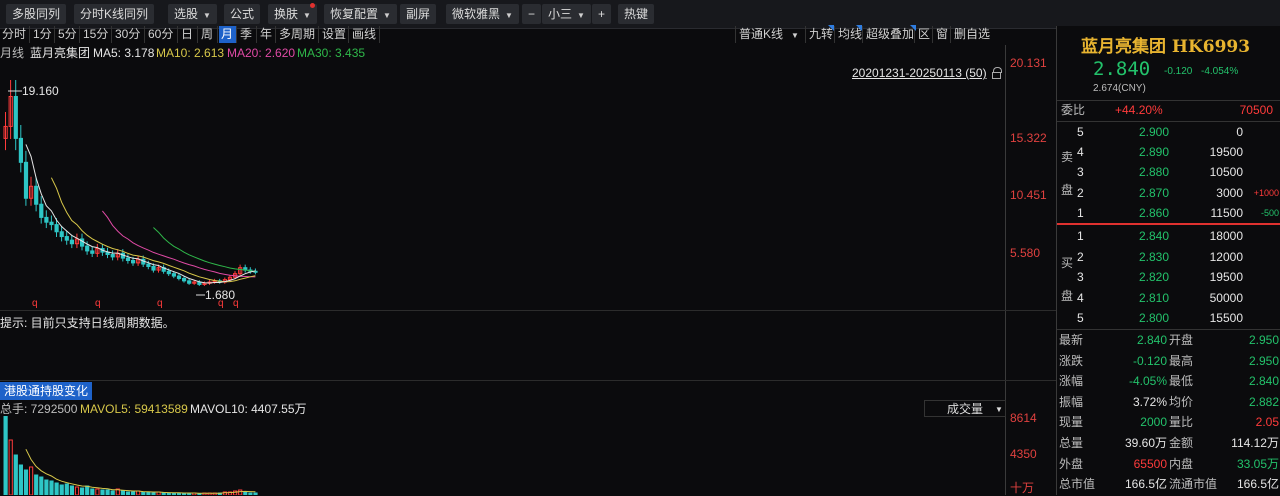  I want to click on period-timeshare: 分时, so click(15, 34).